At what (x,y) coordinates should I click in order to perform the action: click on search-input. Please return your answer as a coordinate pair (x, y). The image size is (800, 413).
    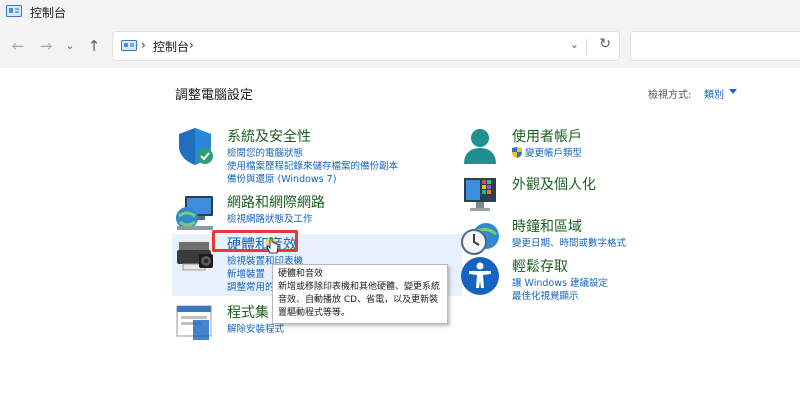
    Looking at the image, I should click on (715, 46).